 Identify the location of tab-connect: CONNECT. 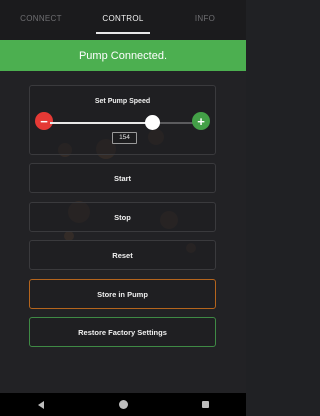
(41, 20).